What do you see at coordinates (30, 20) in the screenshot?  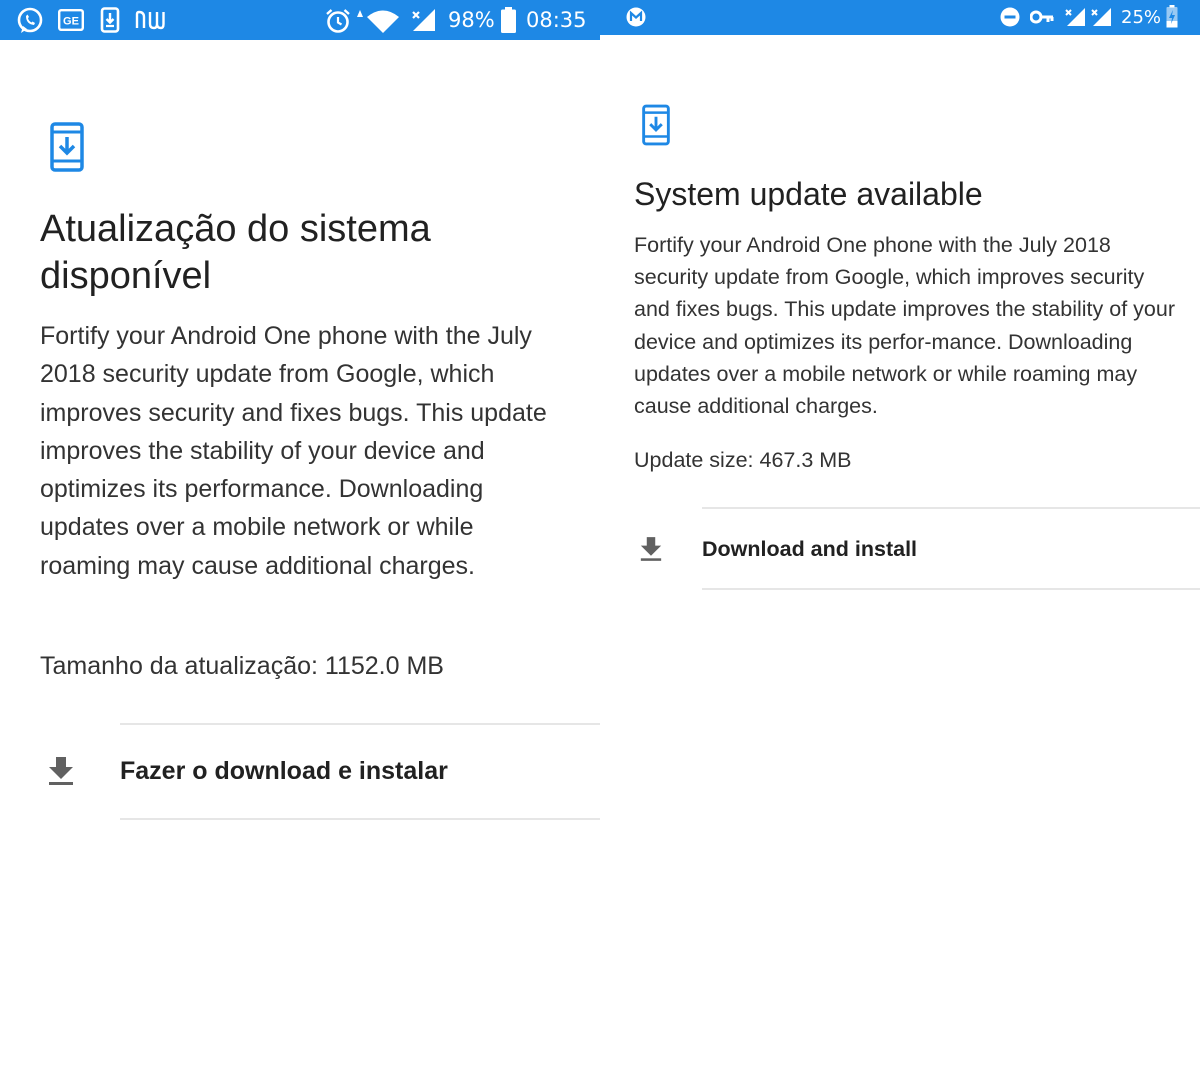 I see `whatsapp-icon` at bounding box center [30, 20].